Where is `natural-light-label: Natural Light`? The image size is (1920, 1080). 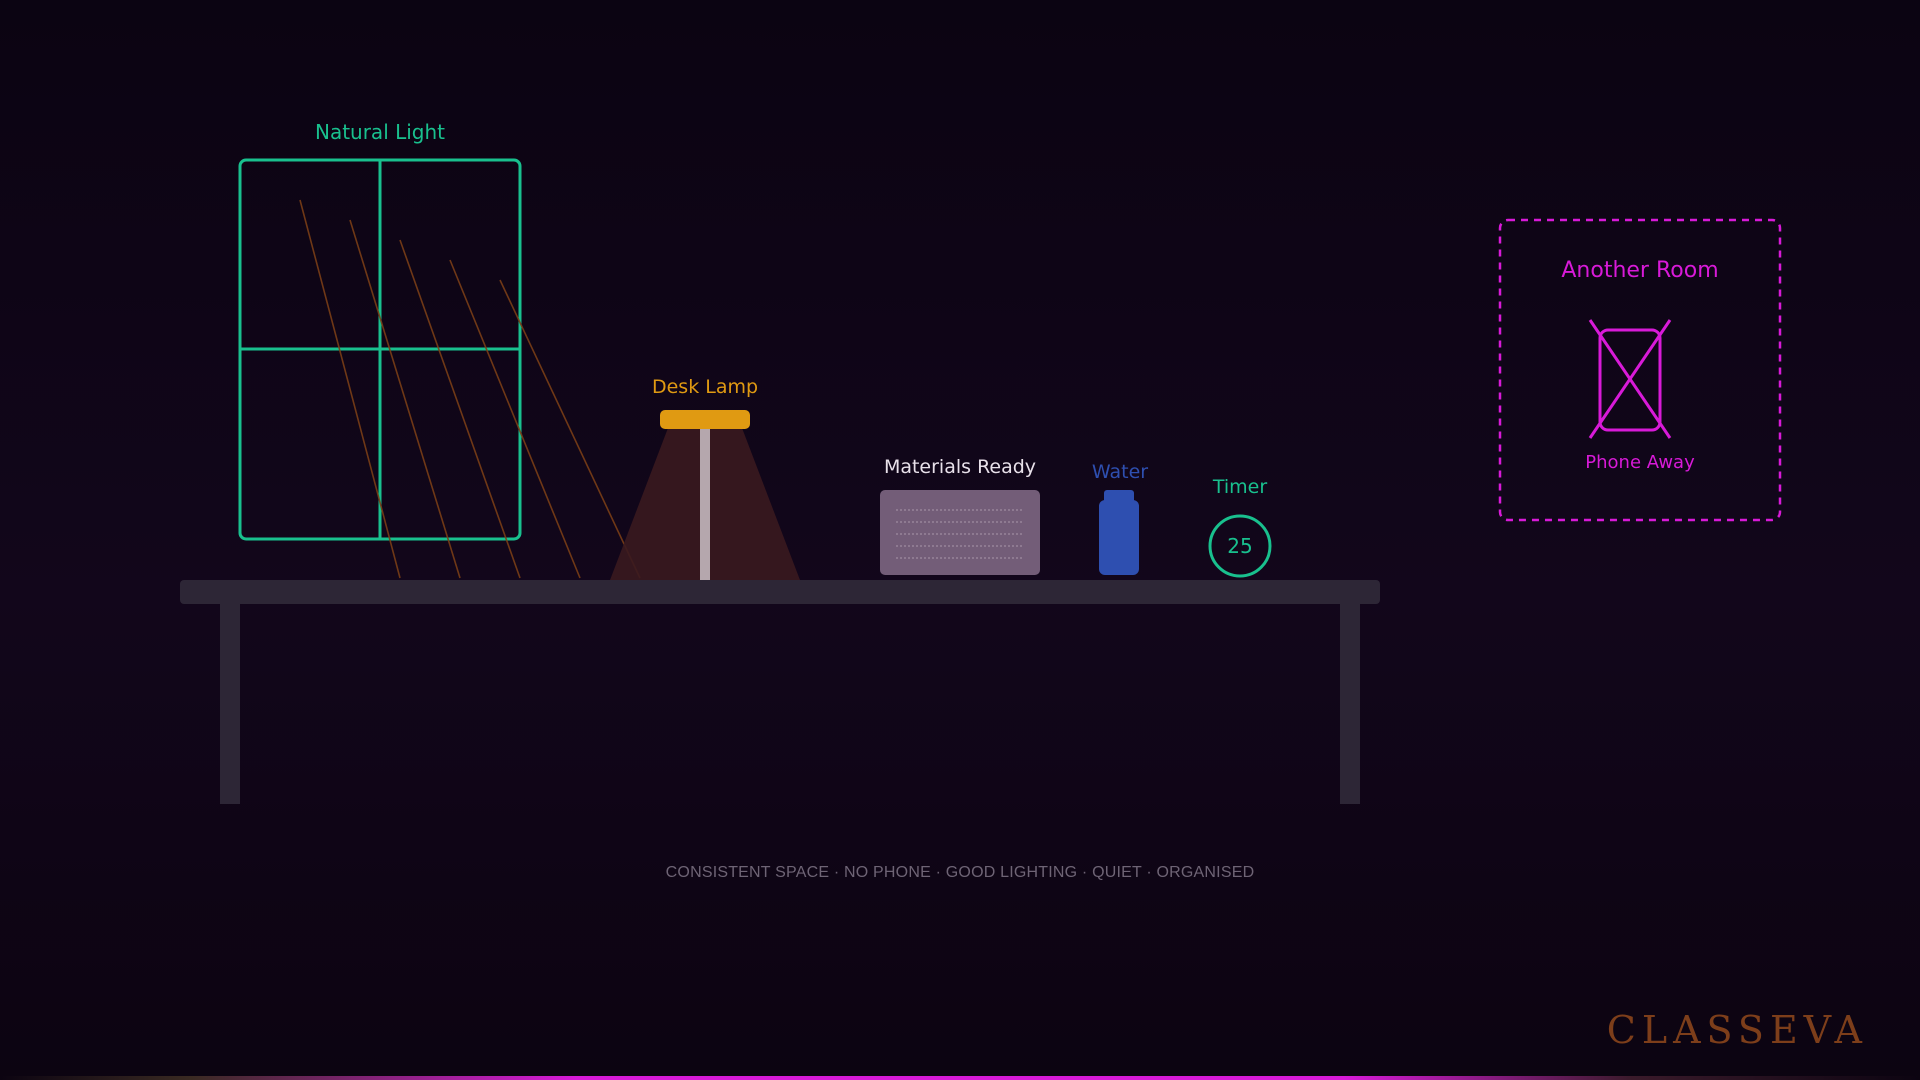 natural-light-label: Natural Light is located at coordinates (380, 132).